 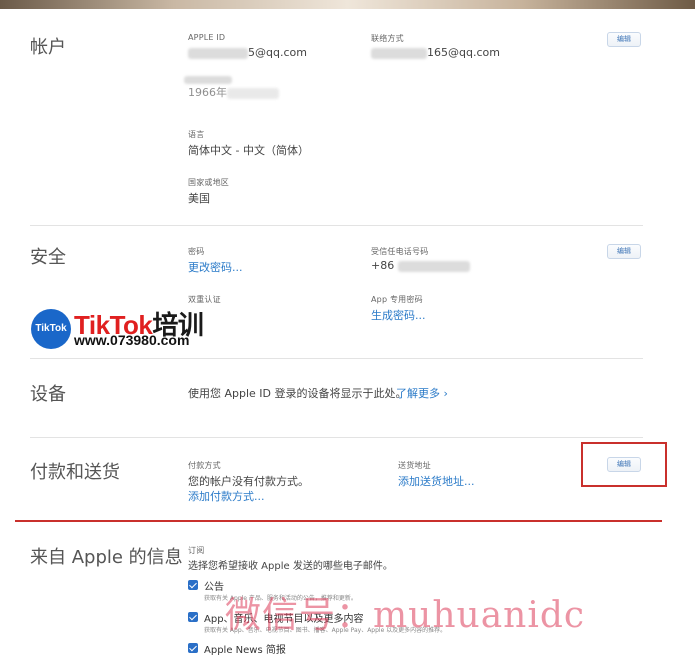 What do you see at coordinates (196, 550) in the screenshot?
I see `subscription-label: 订阅` at bounding box center [196, 550].